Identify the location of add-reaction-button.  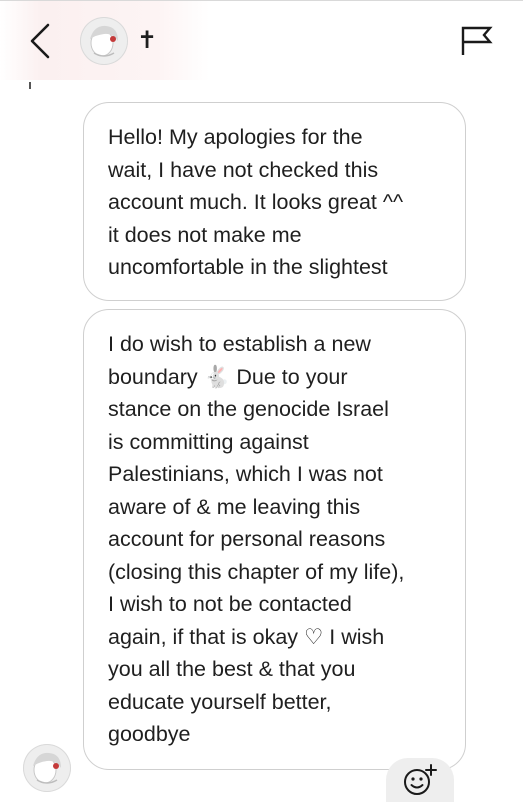
(420, 780).